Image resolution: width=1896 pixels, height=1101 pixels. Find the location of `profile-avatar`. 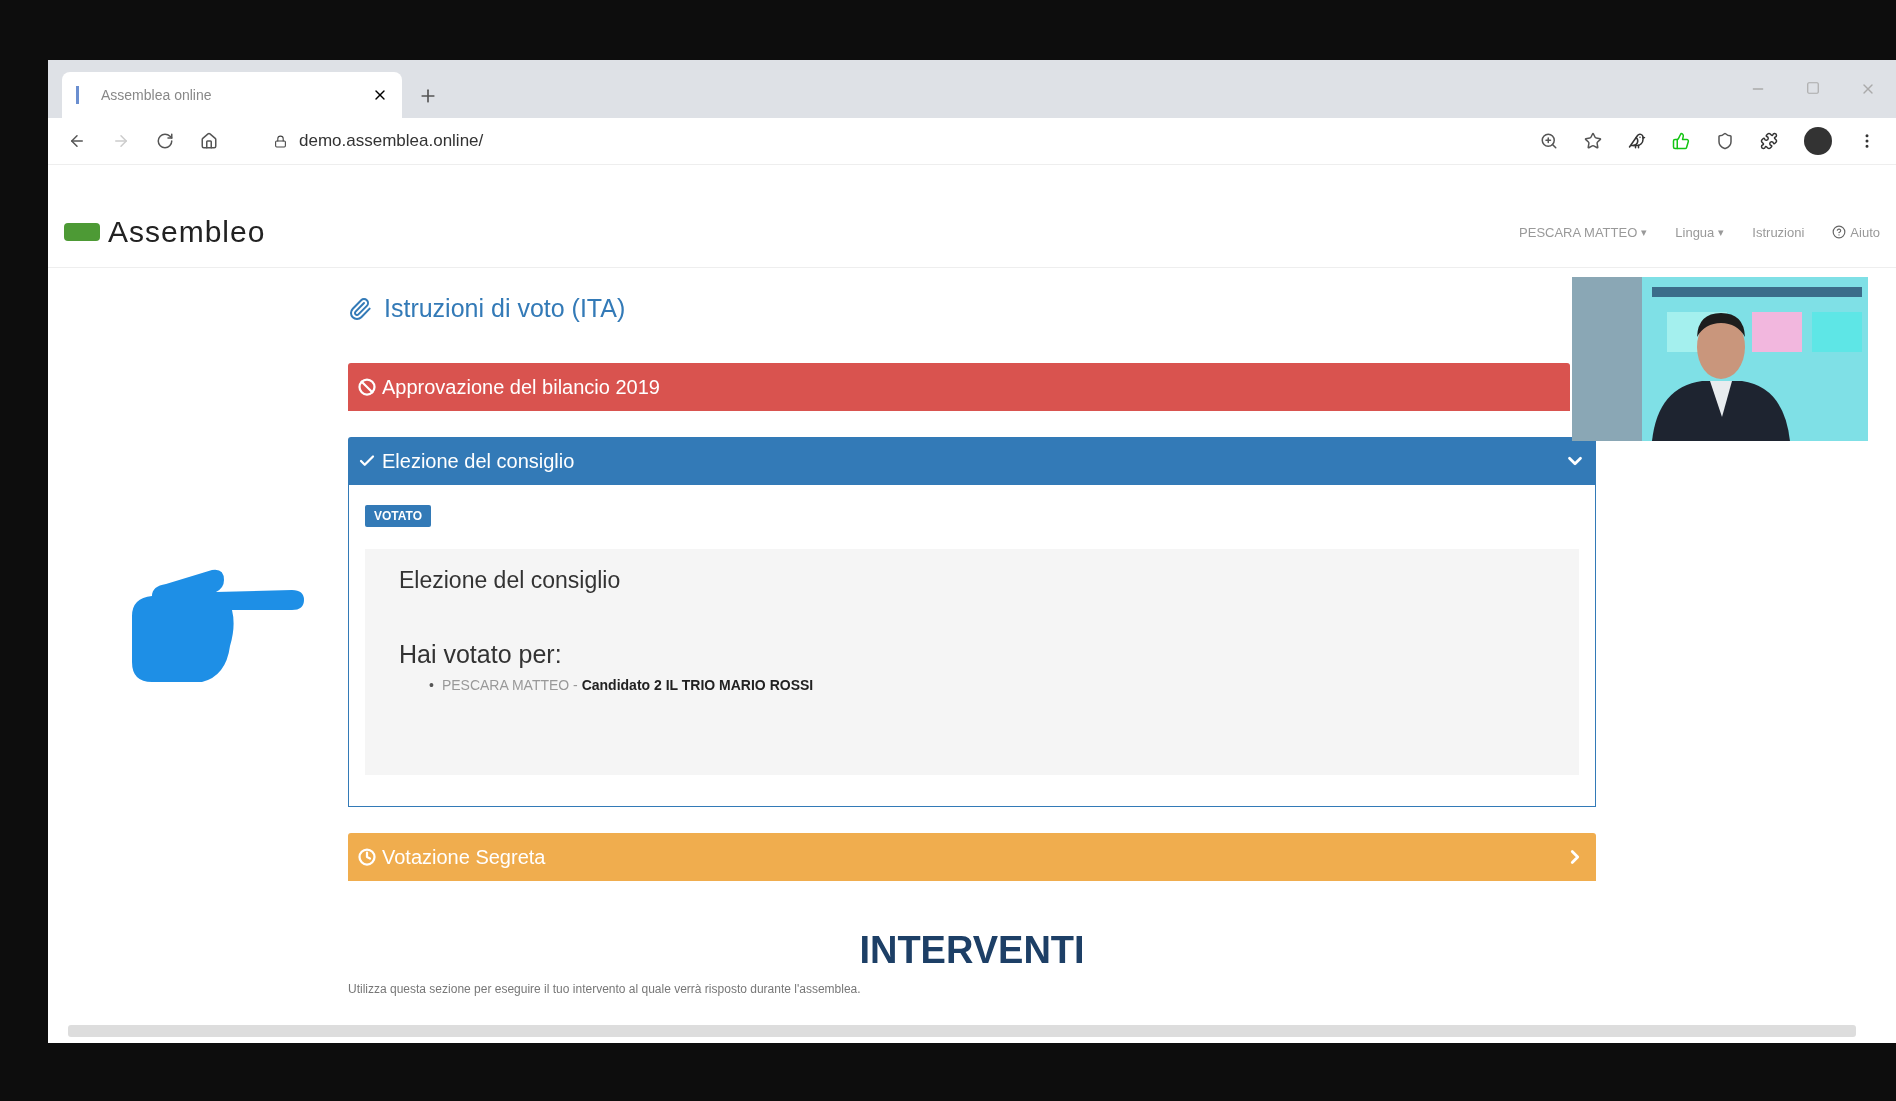

profile-avatar is located at coordinates (1818, 141).